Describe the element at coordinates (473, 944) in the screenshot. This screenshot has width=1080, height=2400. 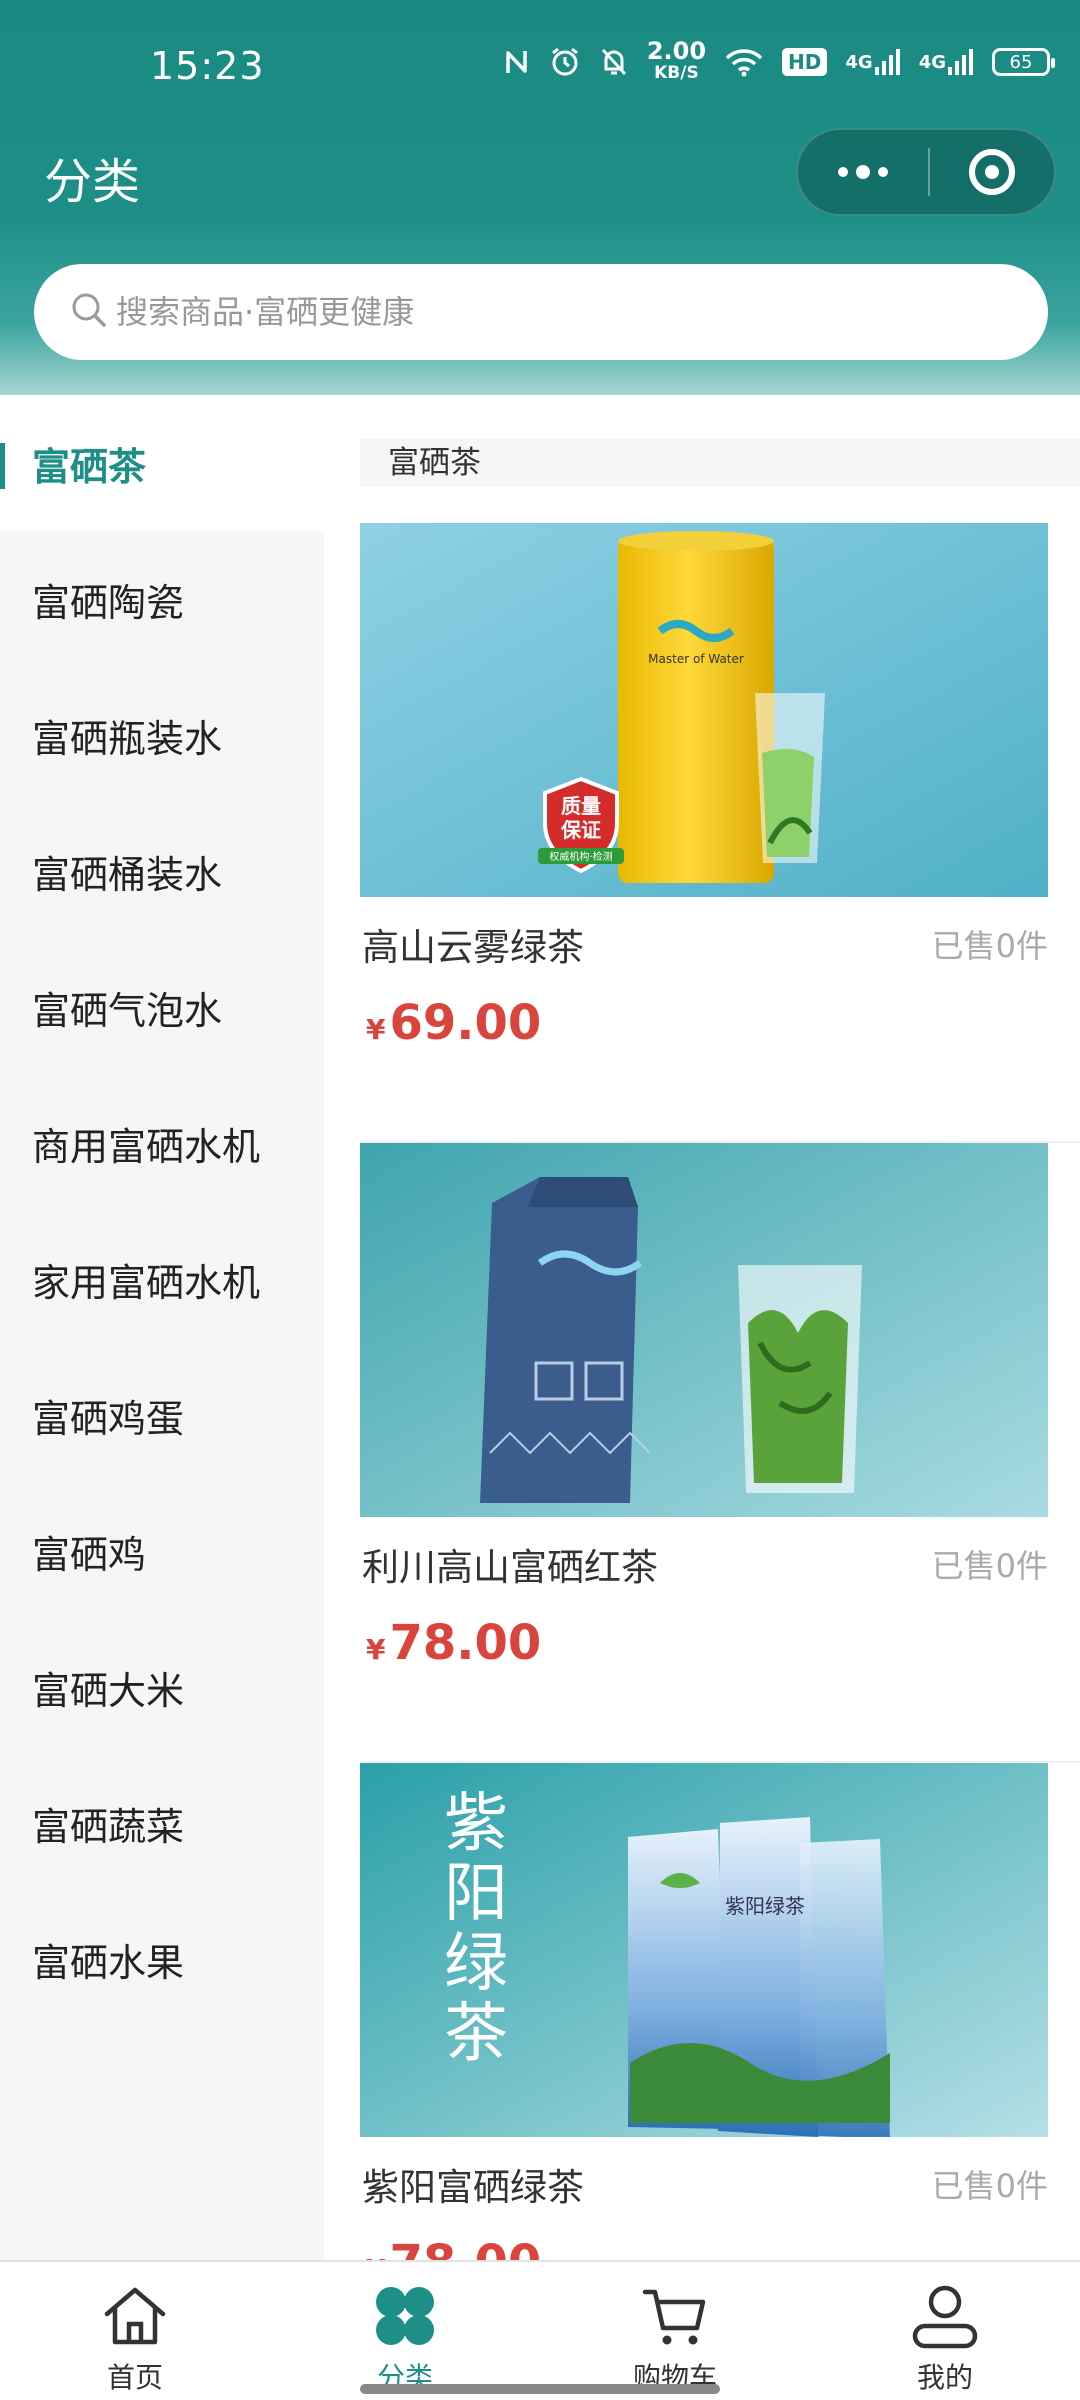
I see `product-name: 高山云雾绿茶` at that location.